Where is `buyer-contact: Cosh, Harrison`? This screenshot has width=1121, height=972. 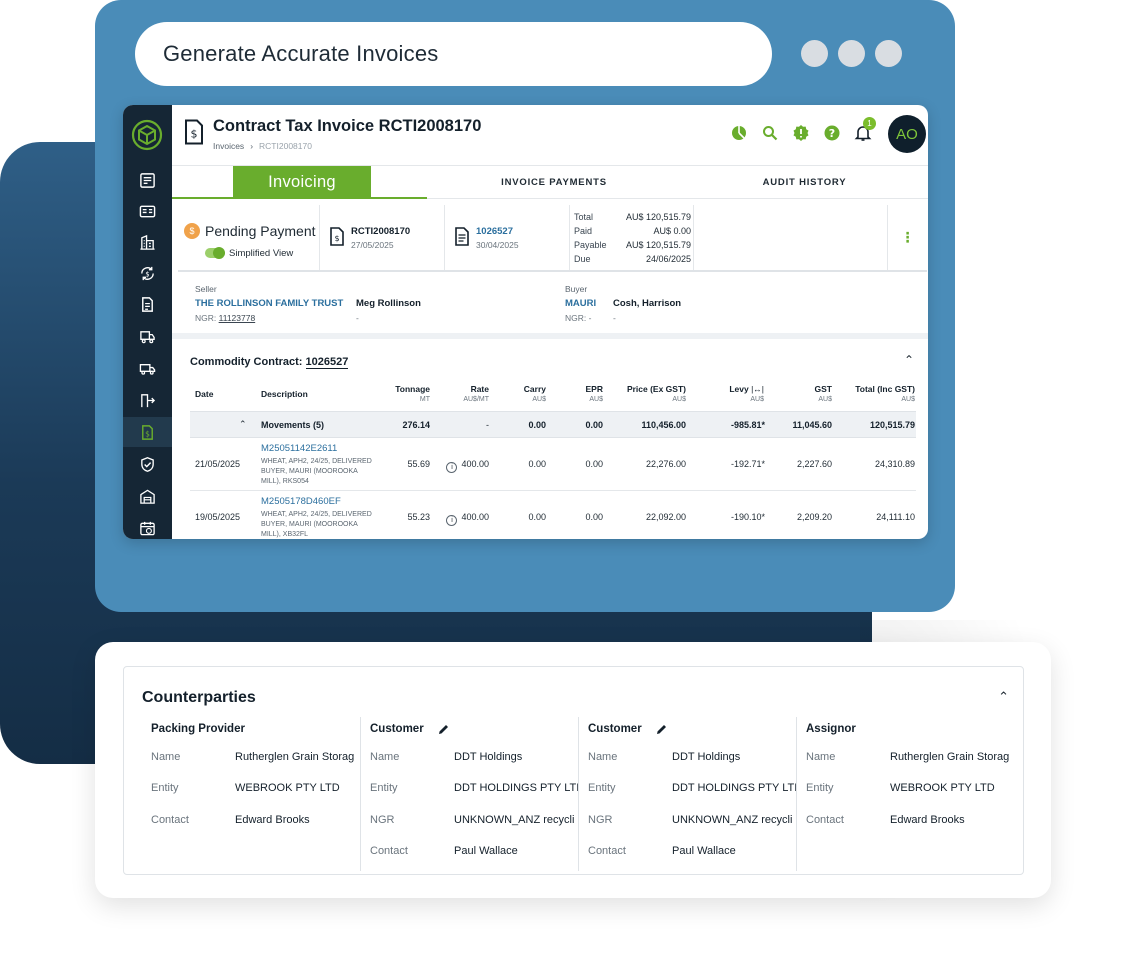 buyer-contact: Cosh, Harrison is located at coordinates (647, 303).